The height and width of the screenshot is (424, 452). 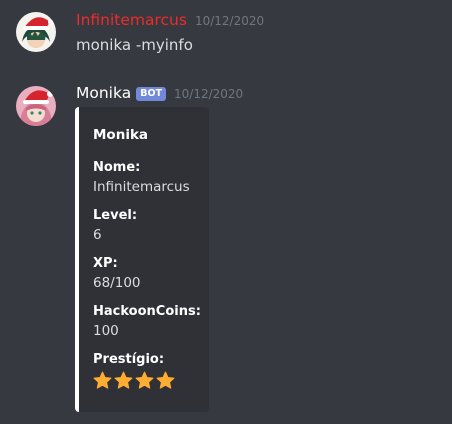 What do you see at coordinates (151, 322) in the screenshot?
I see `embed-field: HackoonCoins: 100` at bounding box center [151, 322].